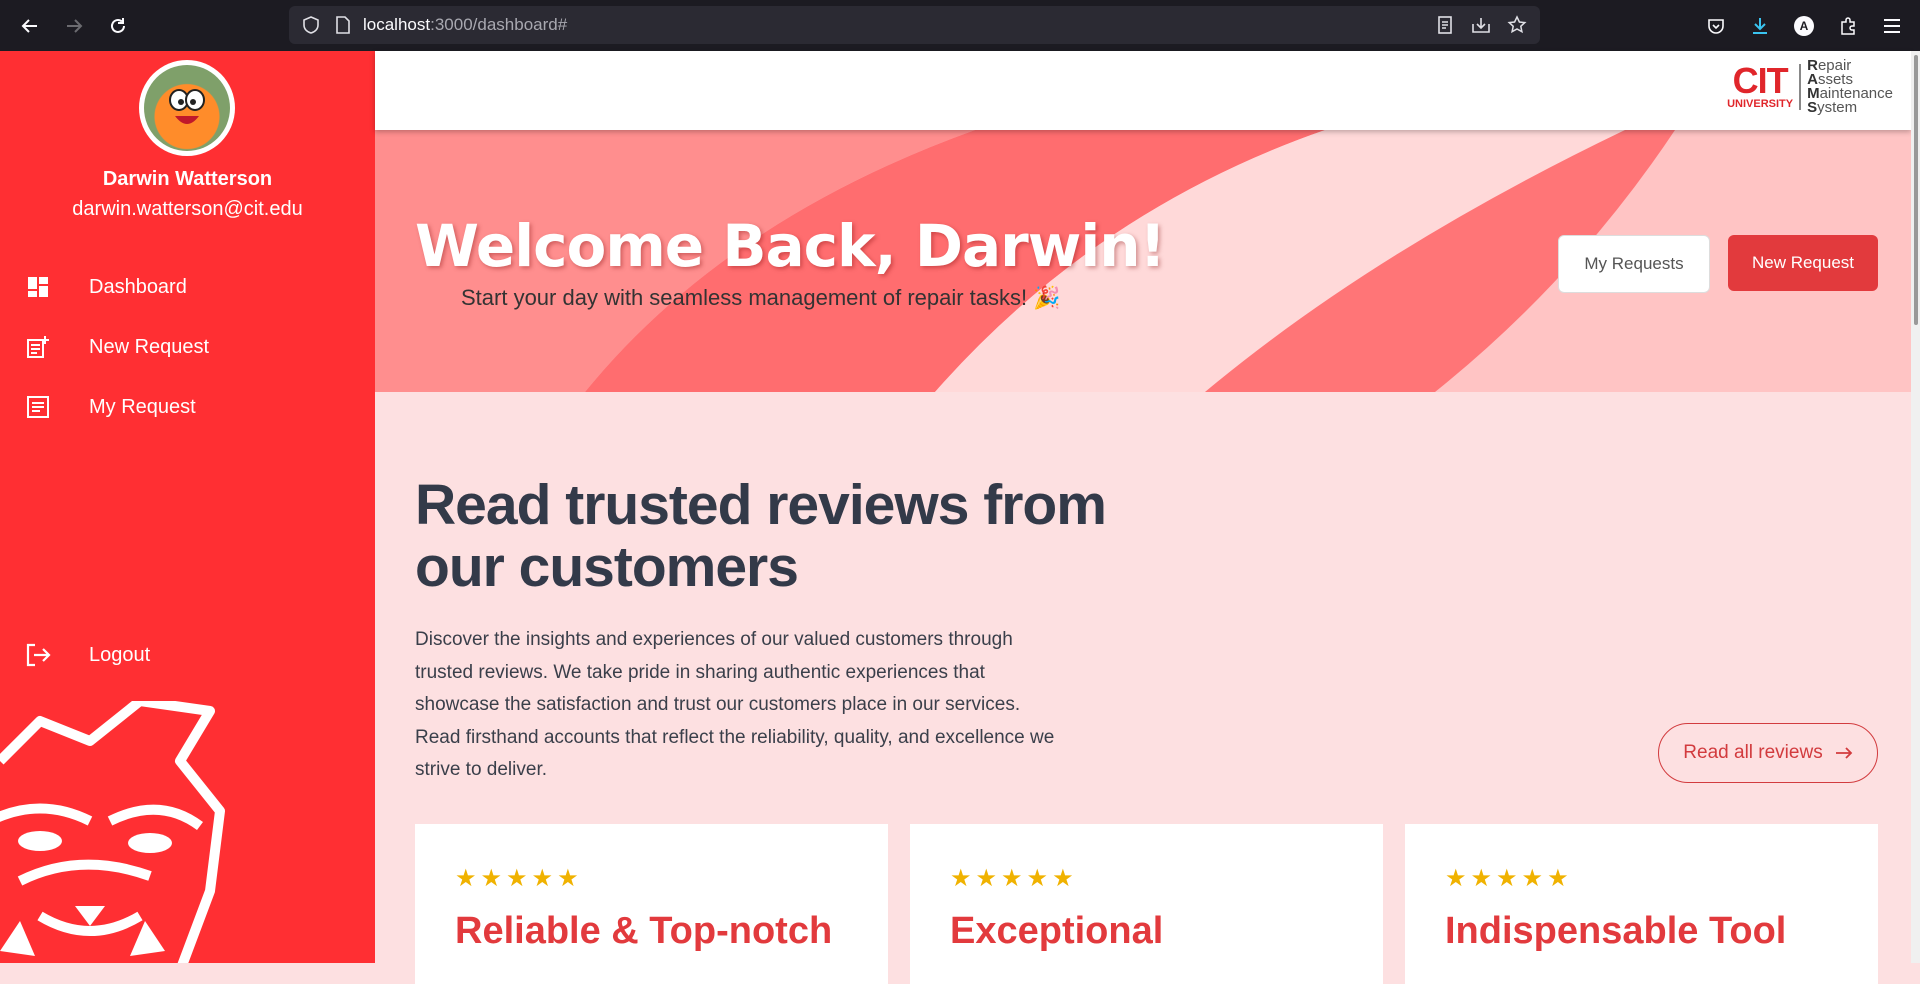  I want to click on reviews-heading: Read trusted reviews from our customers, so click(761, 536).